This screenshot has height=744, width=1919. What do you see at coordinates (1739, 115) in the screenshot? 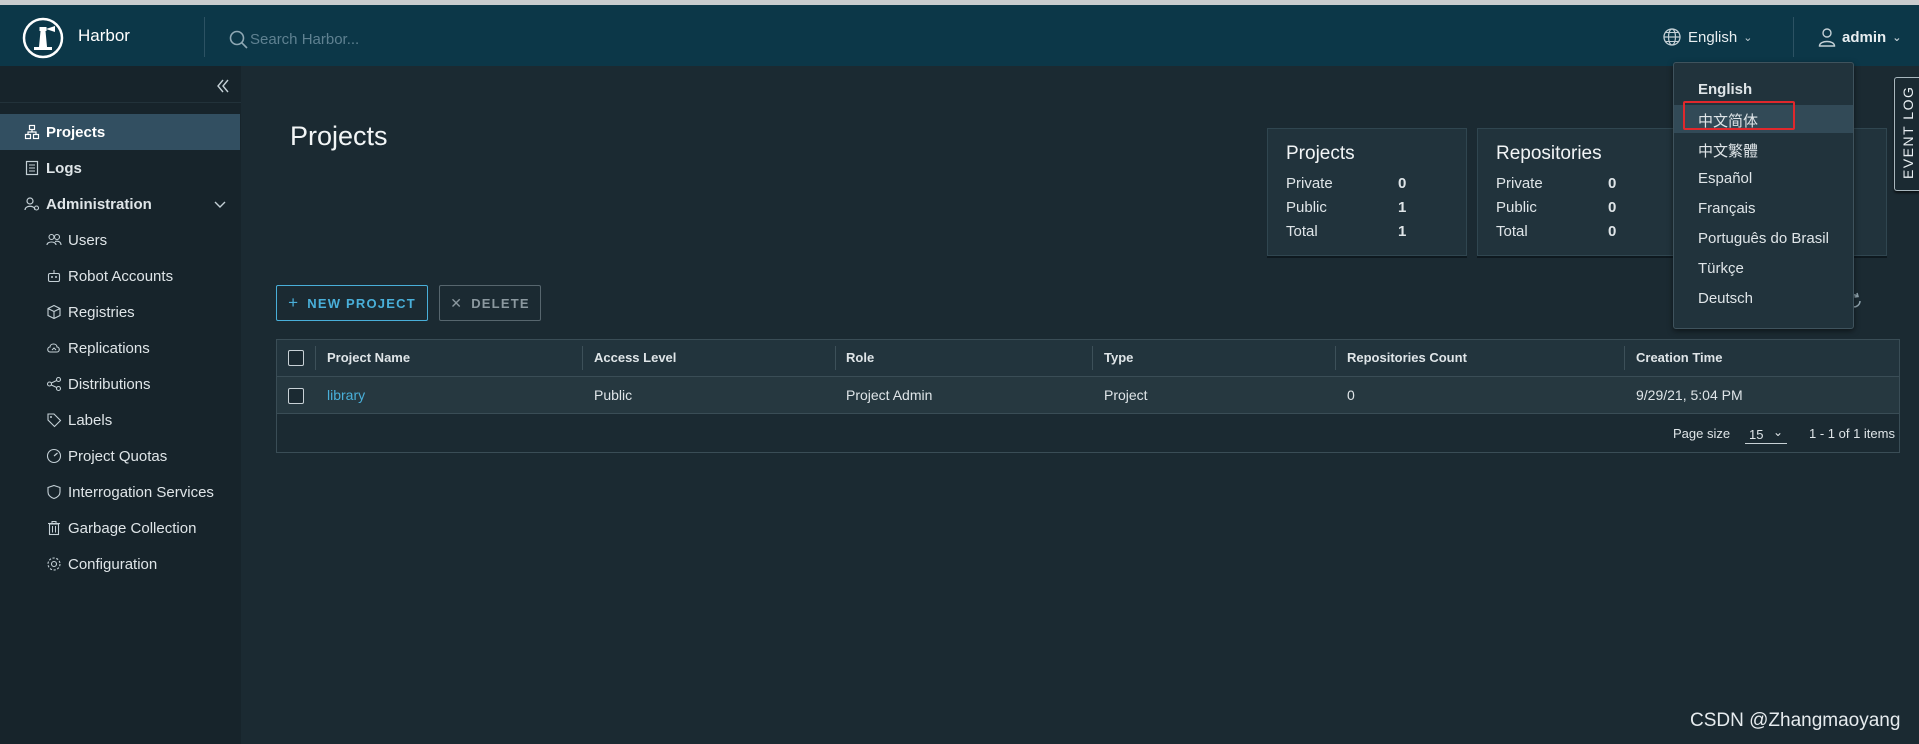
I see `annotation-highlight-box` at bounding box center [1739, 115].